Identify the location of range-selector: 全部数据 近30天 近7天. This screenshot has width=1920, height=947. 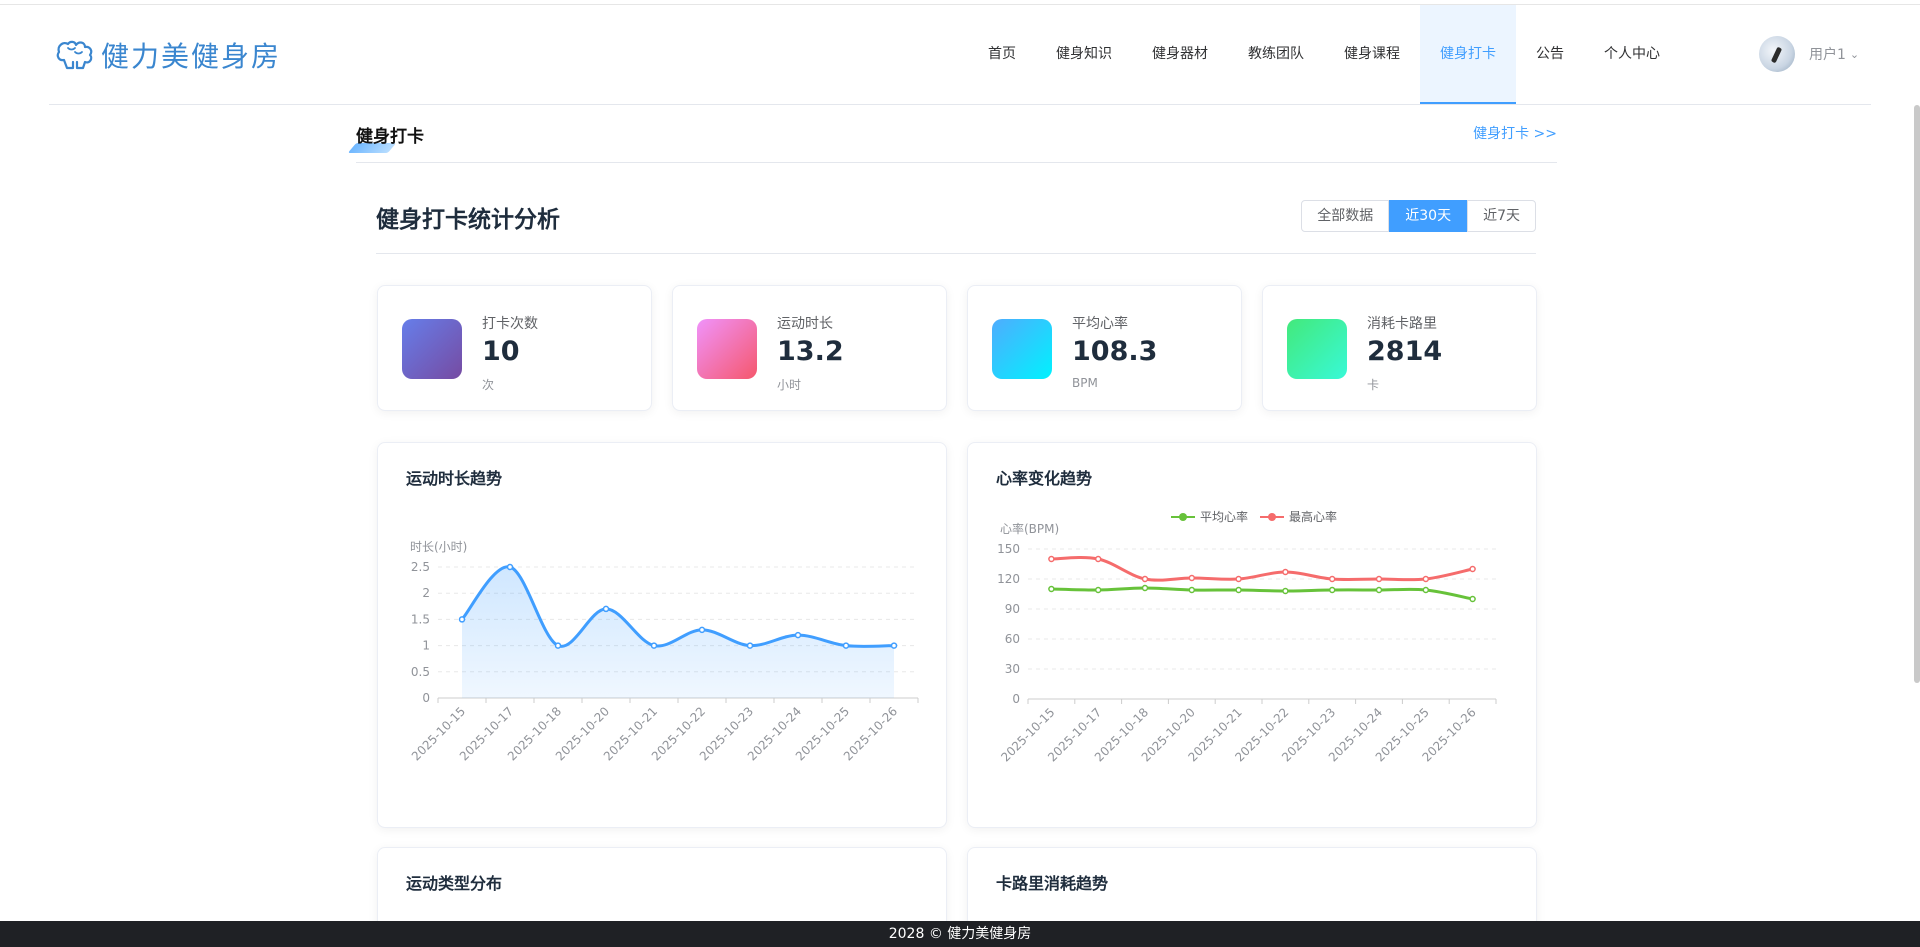
(1418, 216).